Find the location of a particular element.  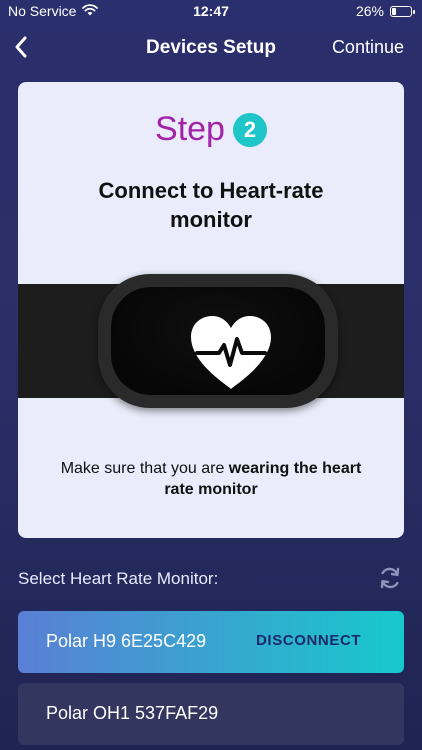

battery-fill is located at coordinates (394, 11).